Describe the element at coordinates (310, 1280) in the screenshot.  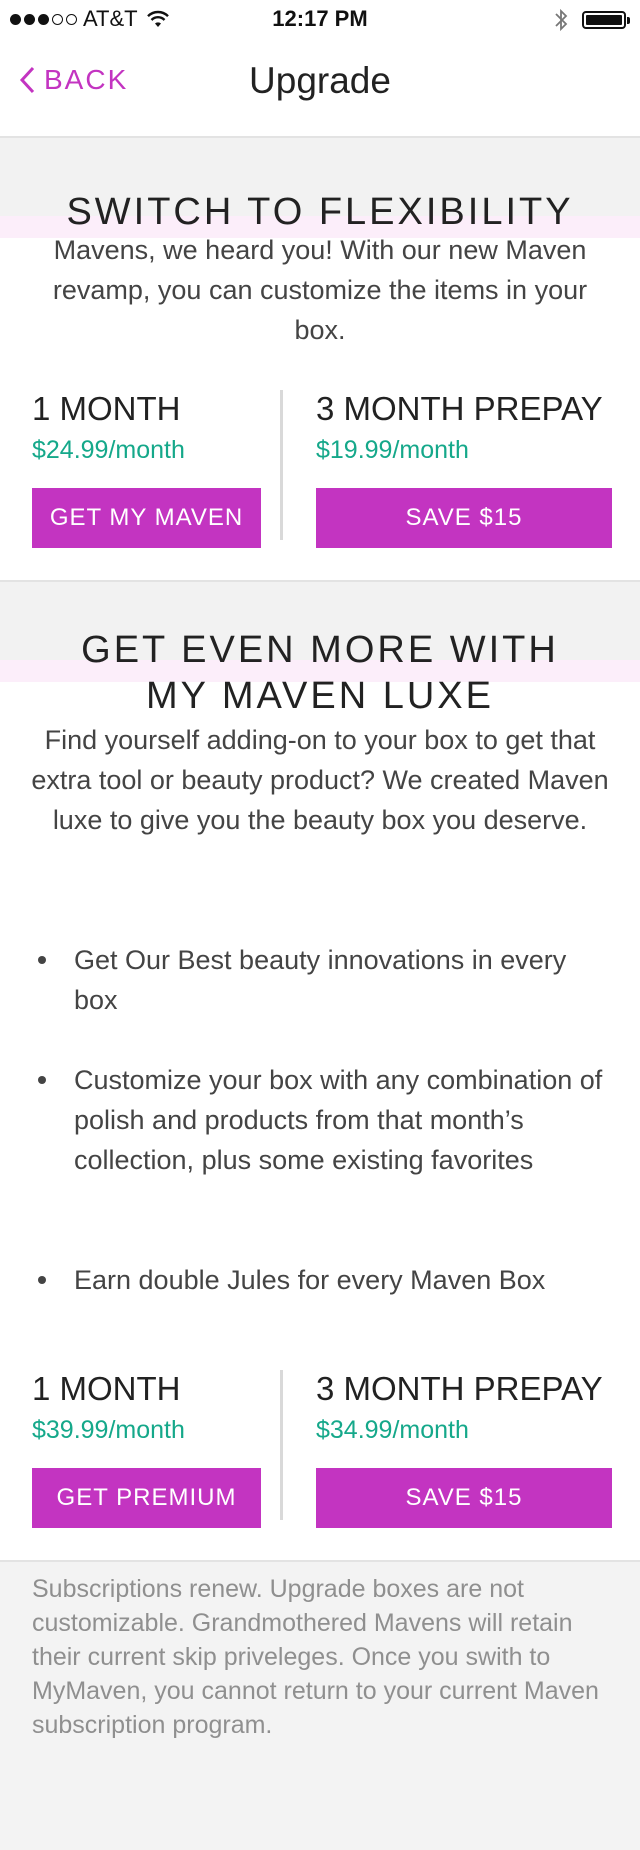
I see `list-item-text: Earn double Jules for every Maven Box` at that location.